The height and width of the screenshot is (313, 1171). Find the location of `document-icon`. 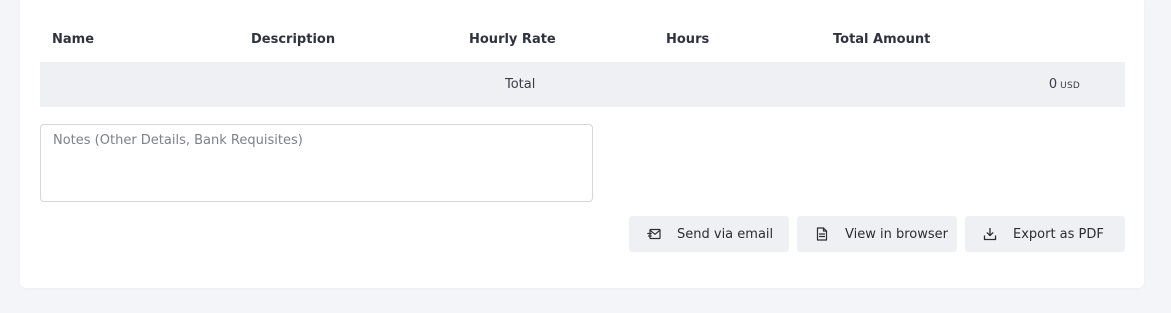

document-icon is located at coordinates (822, 234).